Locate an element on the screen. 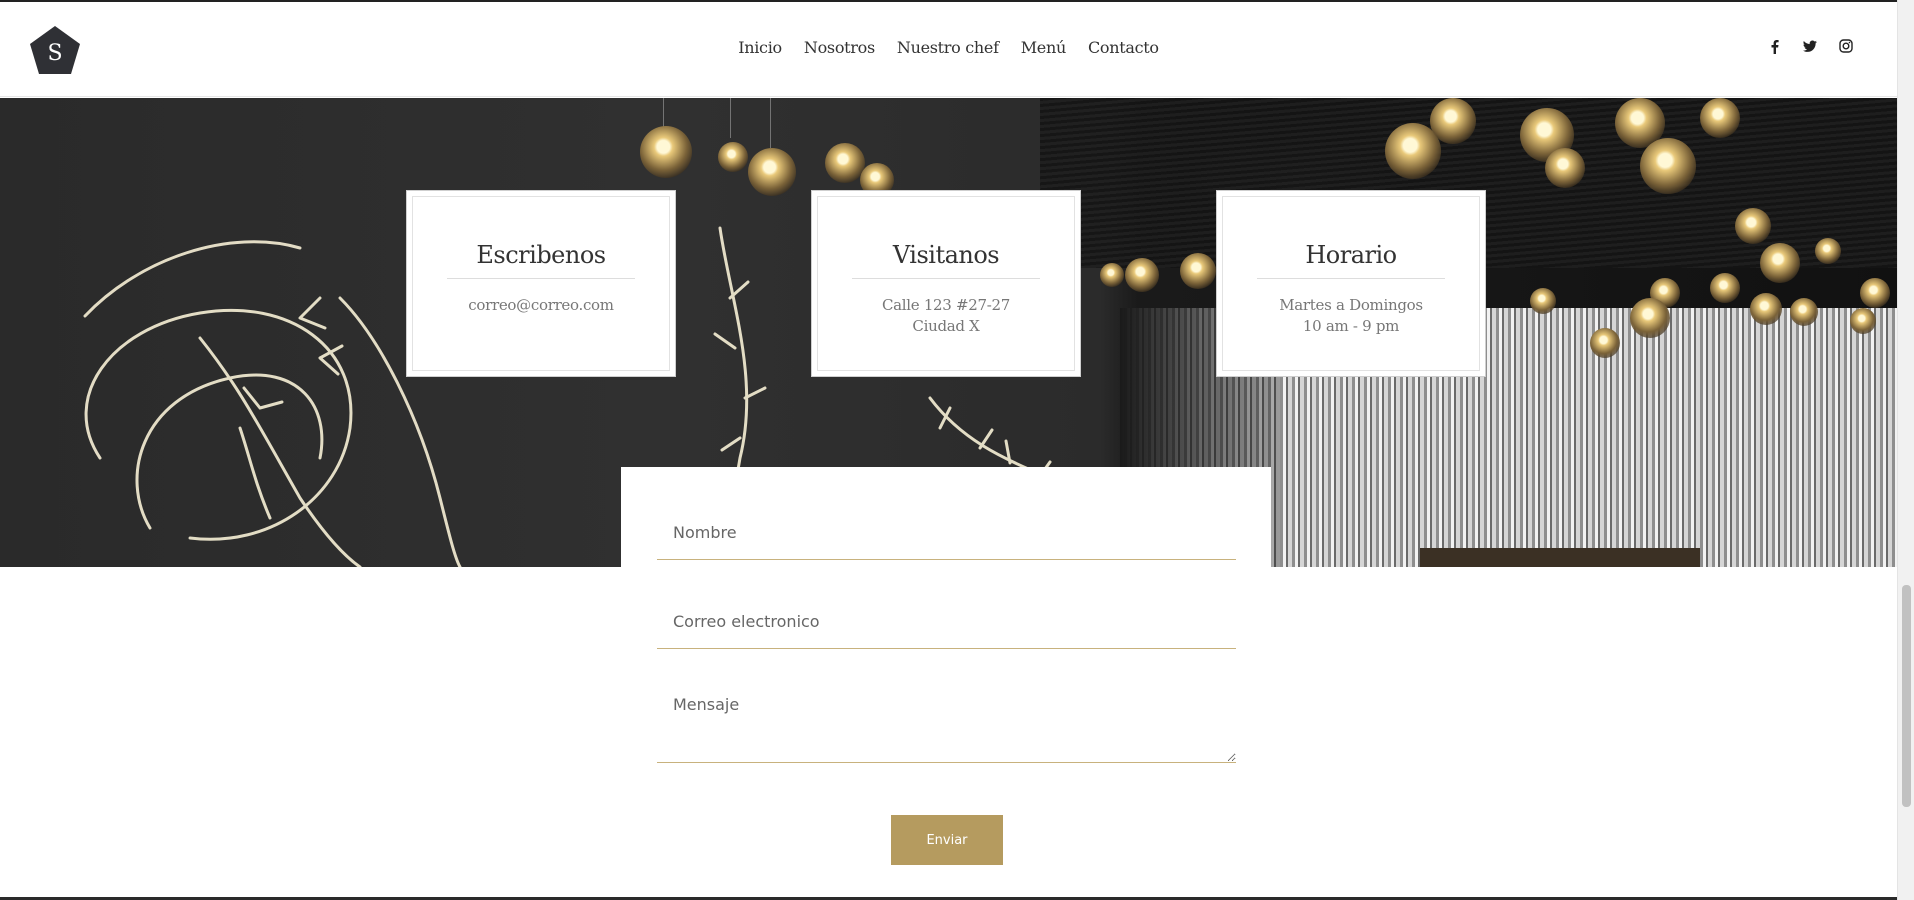  card-visitanos: Visitanos Calle 123 #27-27 Ciudad X is located at coordinates (946, 283).